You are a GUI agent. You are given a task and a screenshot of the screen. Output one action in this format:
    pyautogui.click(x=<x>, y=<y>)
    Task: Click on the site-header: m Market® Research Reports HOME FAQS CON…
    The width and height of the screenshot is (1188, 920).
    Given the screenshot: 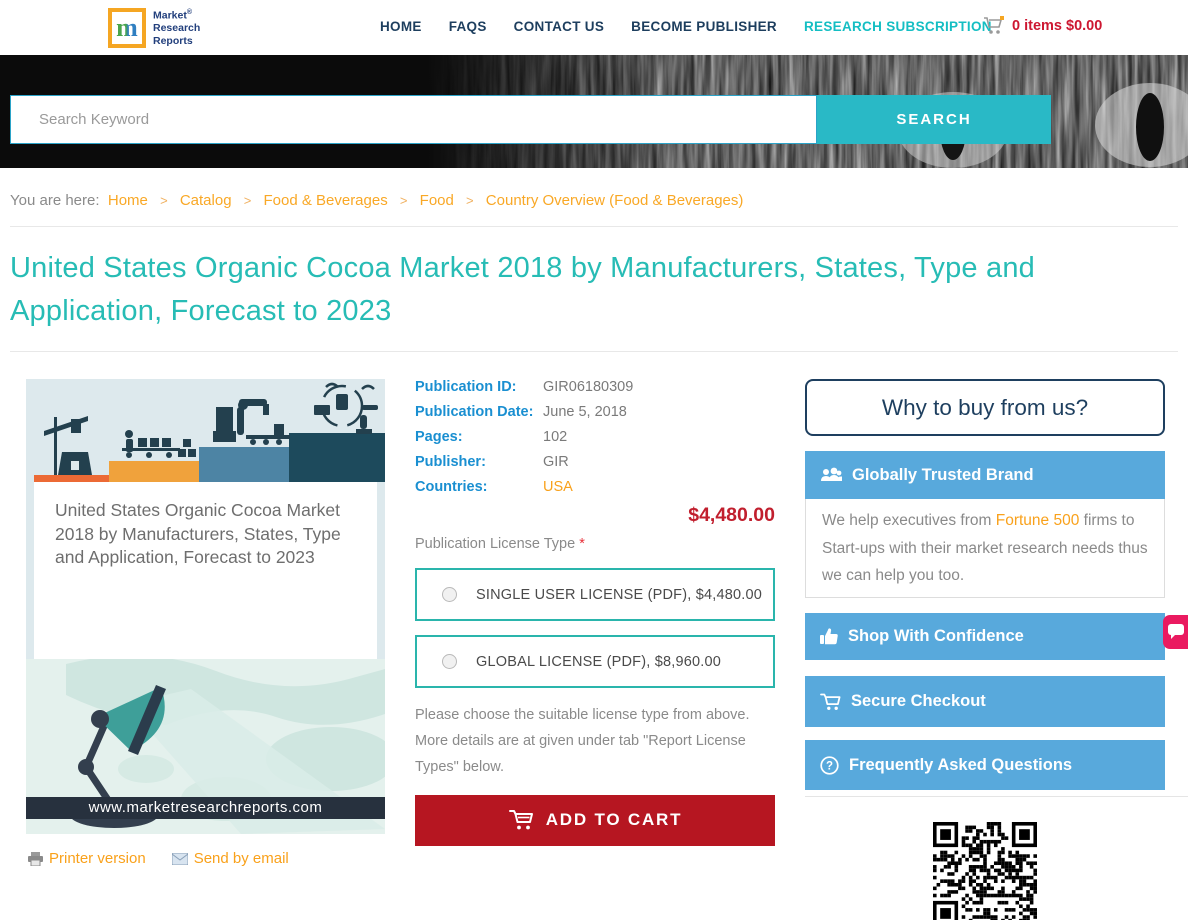 What is the action you would take?
    pyautogui.click(x=594, y=27)
    